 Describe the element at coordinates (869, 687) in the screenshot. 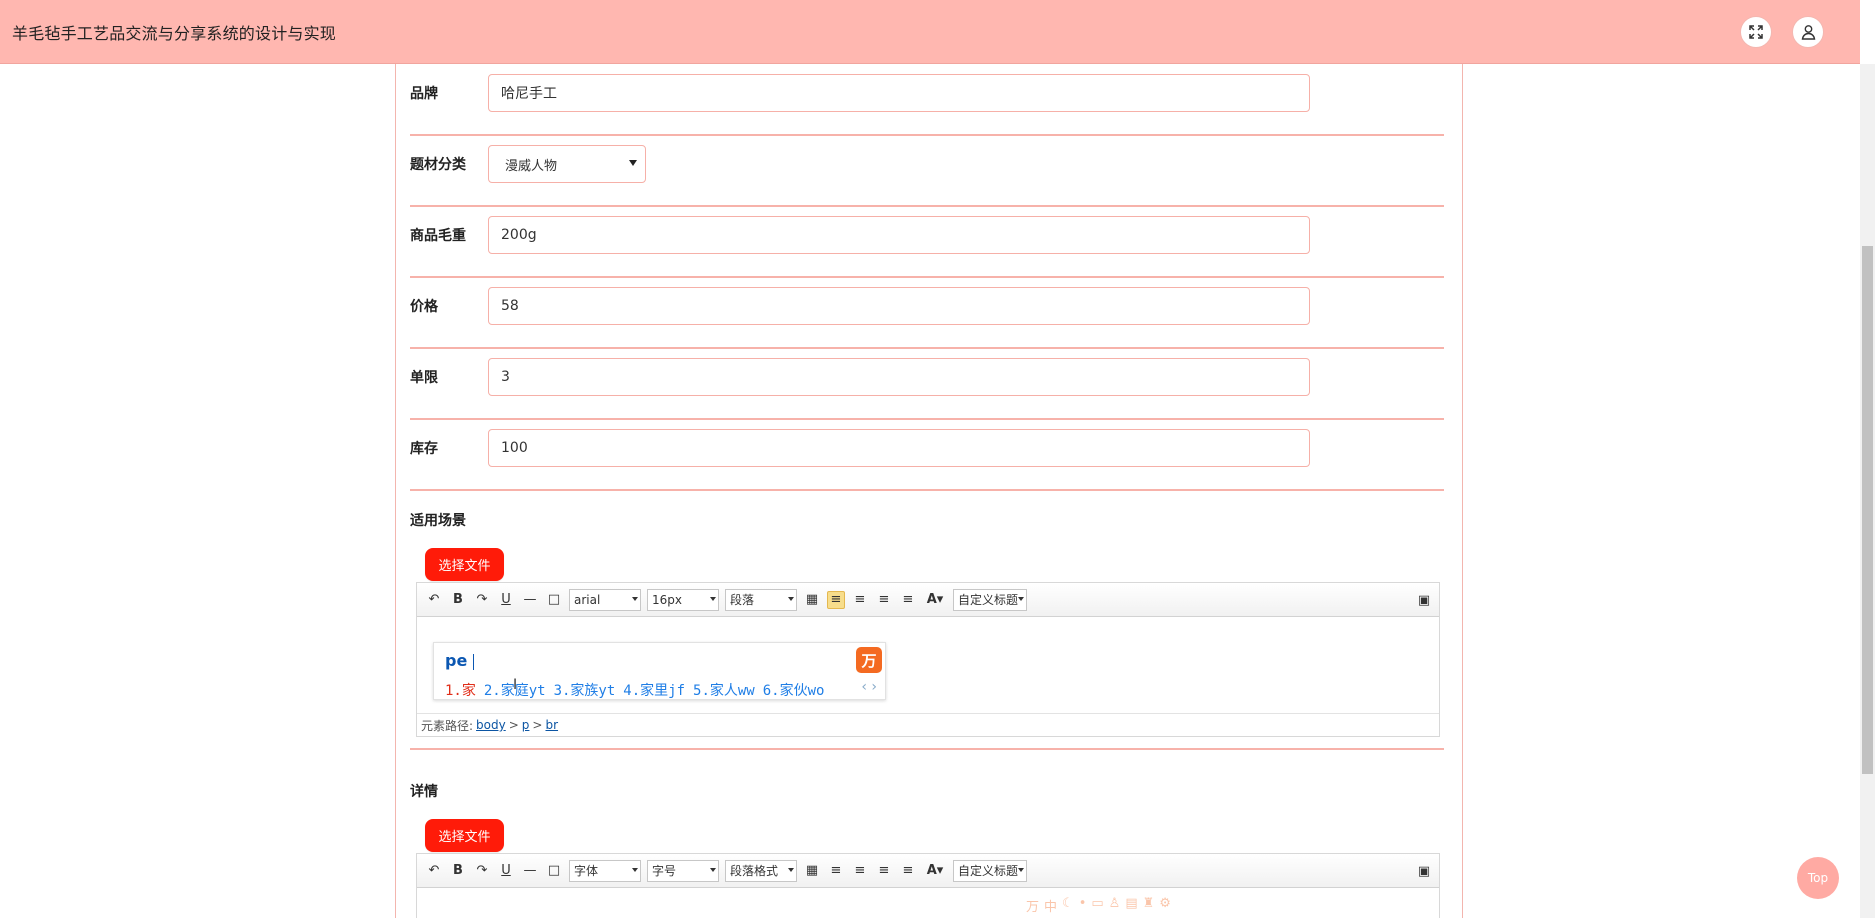

I see `ime-page-arrows: ‹ ›` at that location.